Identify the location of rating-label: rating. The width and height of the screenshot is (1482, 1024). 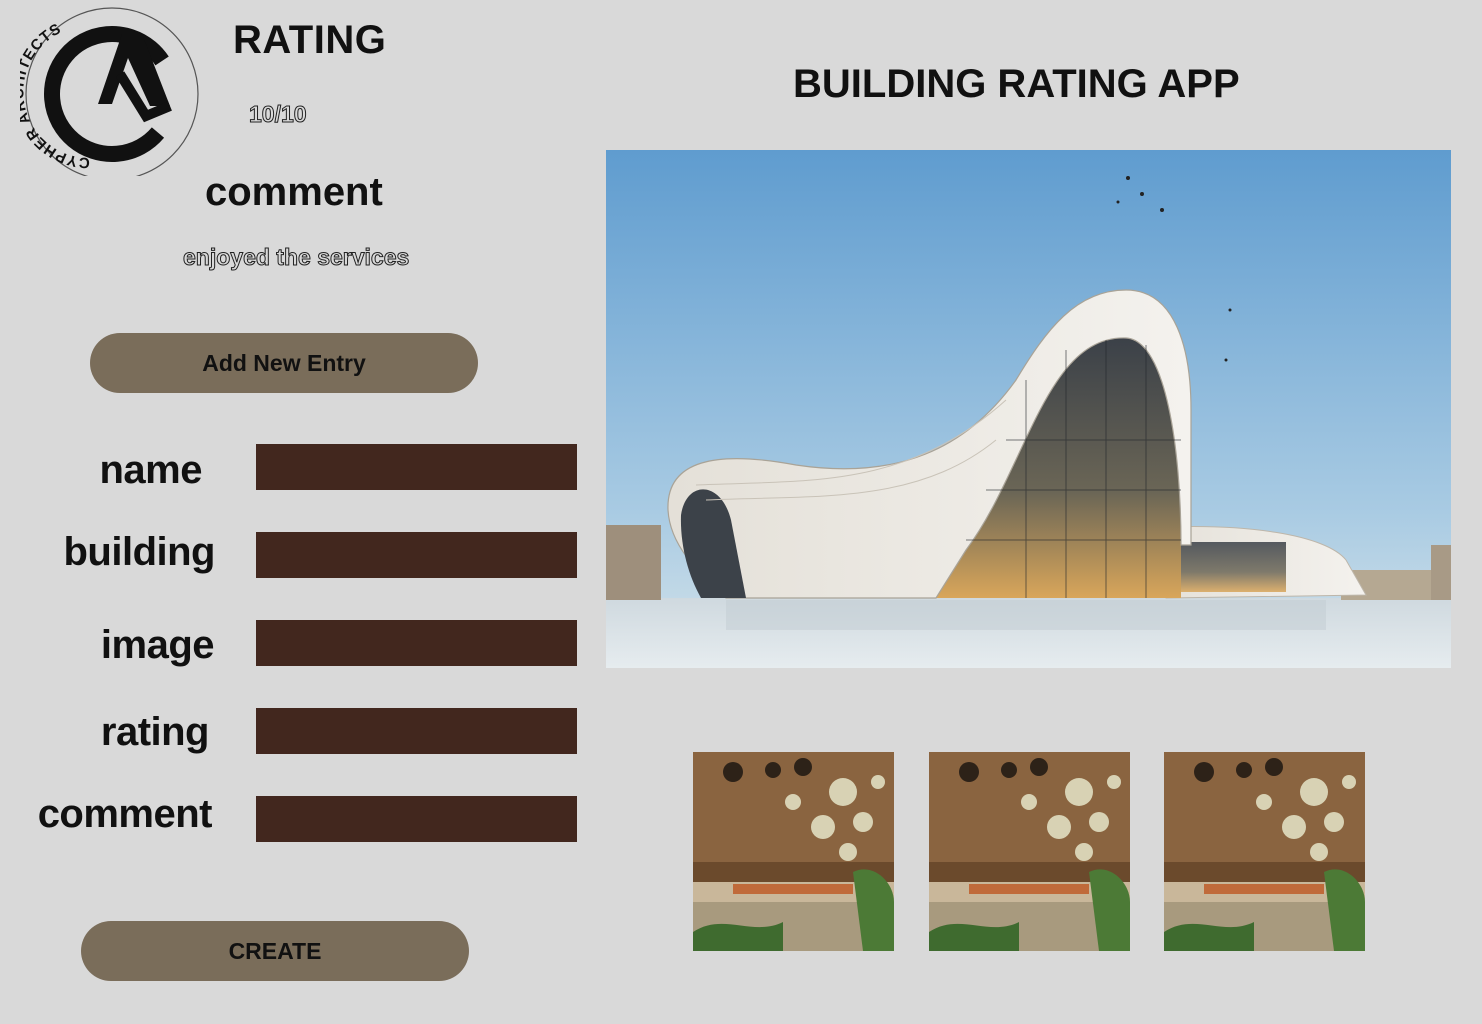
(155, 732).